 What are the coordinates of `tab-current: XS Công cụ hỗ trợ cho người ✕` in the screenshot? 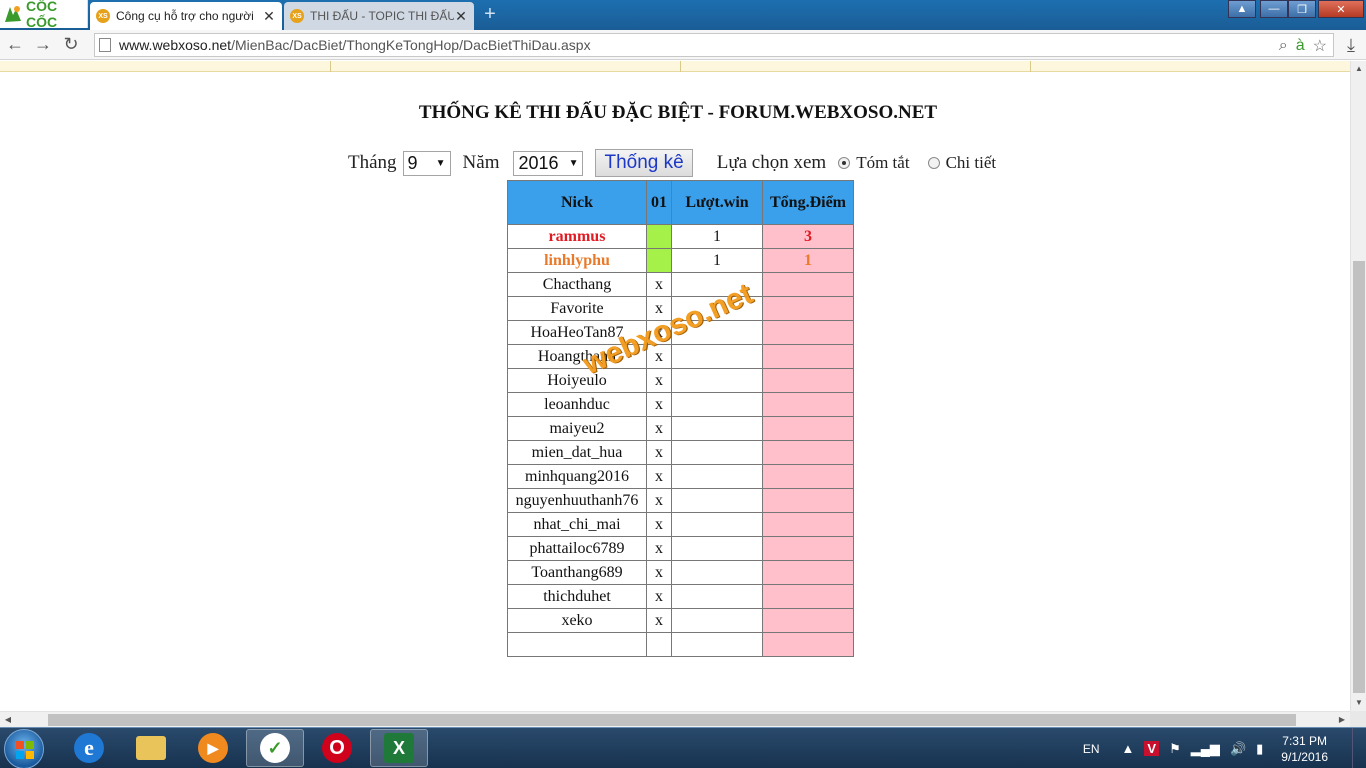 It's located at (186, 16).